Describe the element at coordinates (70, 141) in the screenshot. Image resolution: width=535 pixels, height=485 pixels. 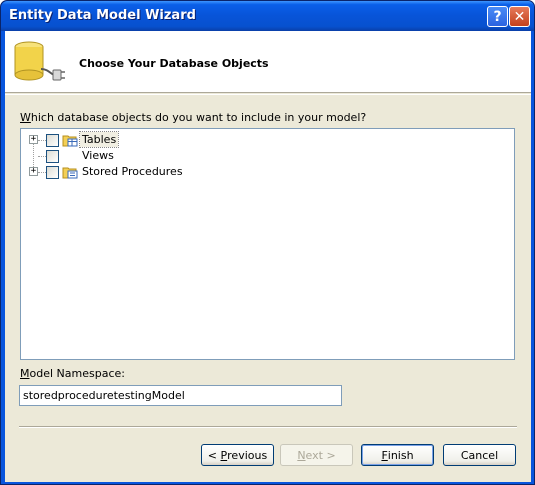
I see `folder-table-icon` at that location.